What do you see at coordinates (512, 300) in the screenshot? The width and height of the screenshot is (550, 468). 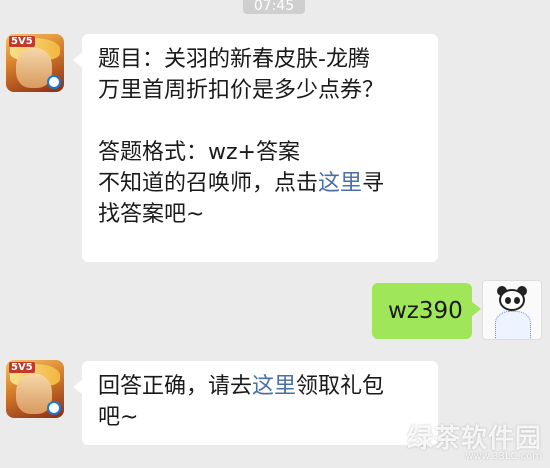 I see `panda-head-icon` at bounding box center [512, 300].